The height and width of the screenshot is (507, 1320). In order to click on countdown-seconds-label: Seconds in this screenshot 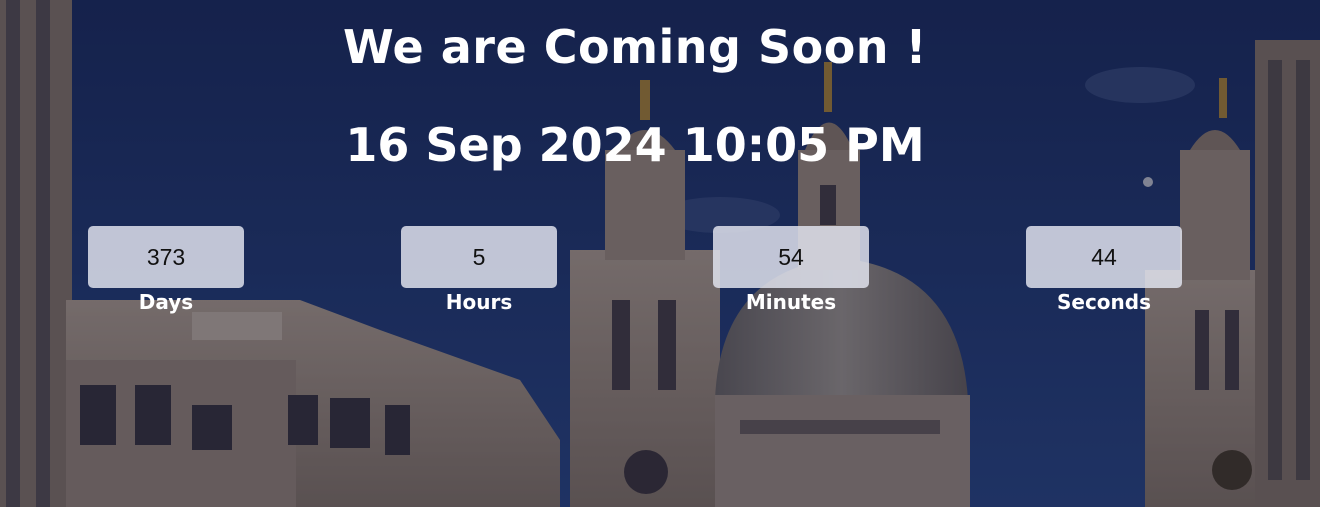, I will do `click(1104, 302)`.